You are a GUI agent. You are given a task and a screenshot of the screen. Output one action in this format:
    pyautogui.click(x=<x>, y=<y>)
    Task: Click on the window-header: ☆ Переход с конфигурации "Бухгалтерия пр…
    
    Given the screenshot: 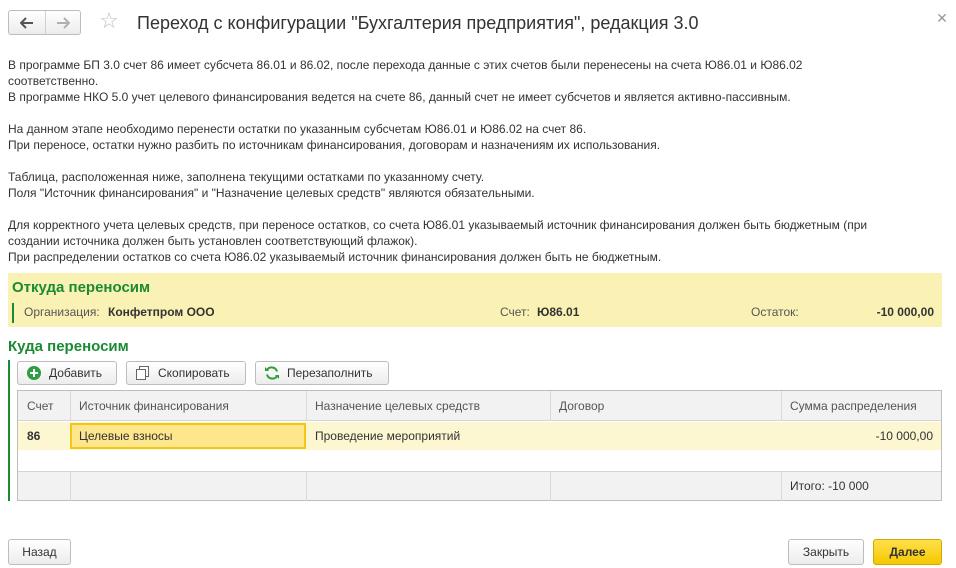 What is the action you would take?
    pyautogui.click(x=478, y=24)
    